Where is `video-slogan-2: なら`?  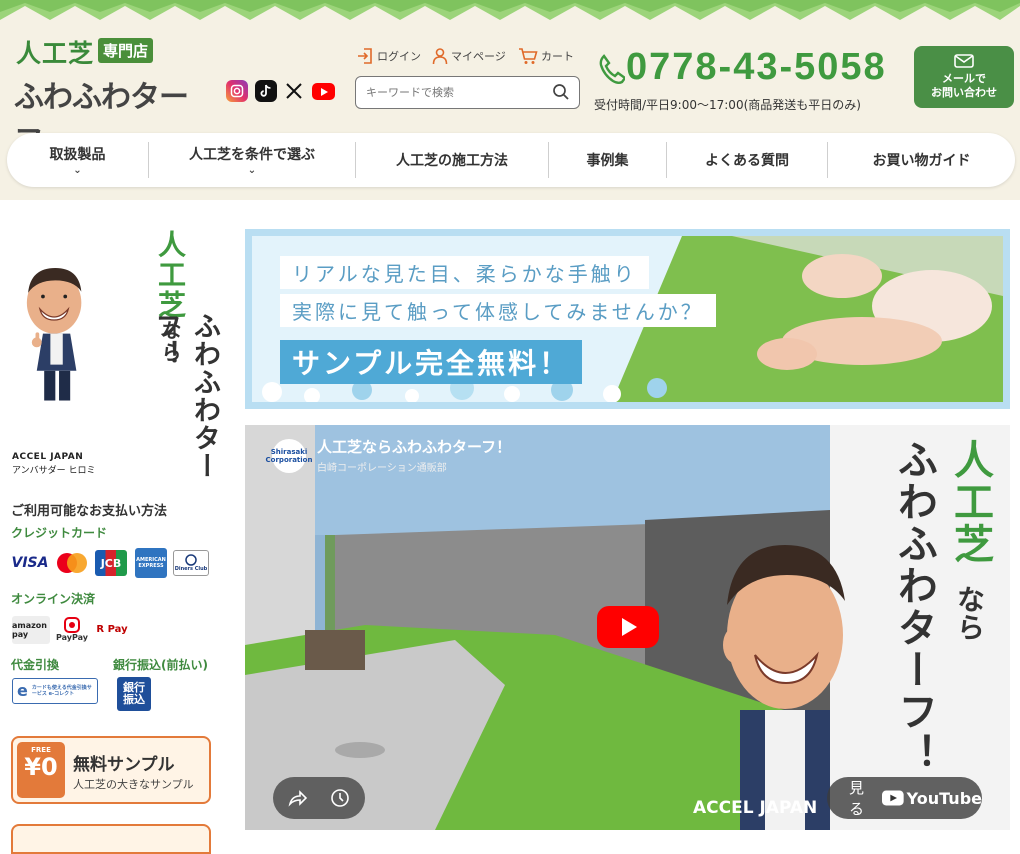
video-slogan-2: なら is located at coordinates (969, 613).